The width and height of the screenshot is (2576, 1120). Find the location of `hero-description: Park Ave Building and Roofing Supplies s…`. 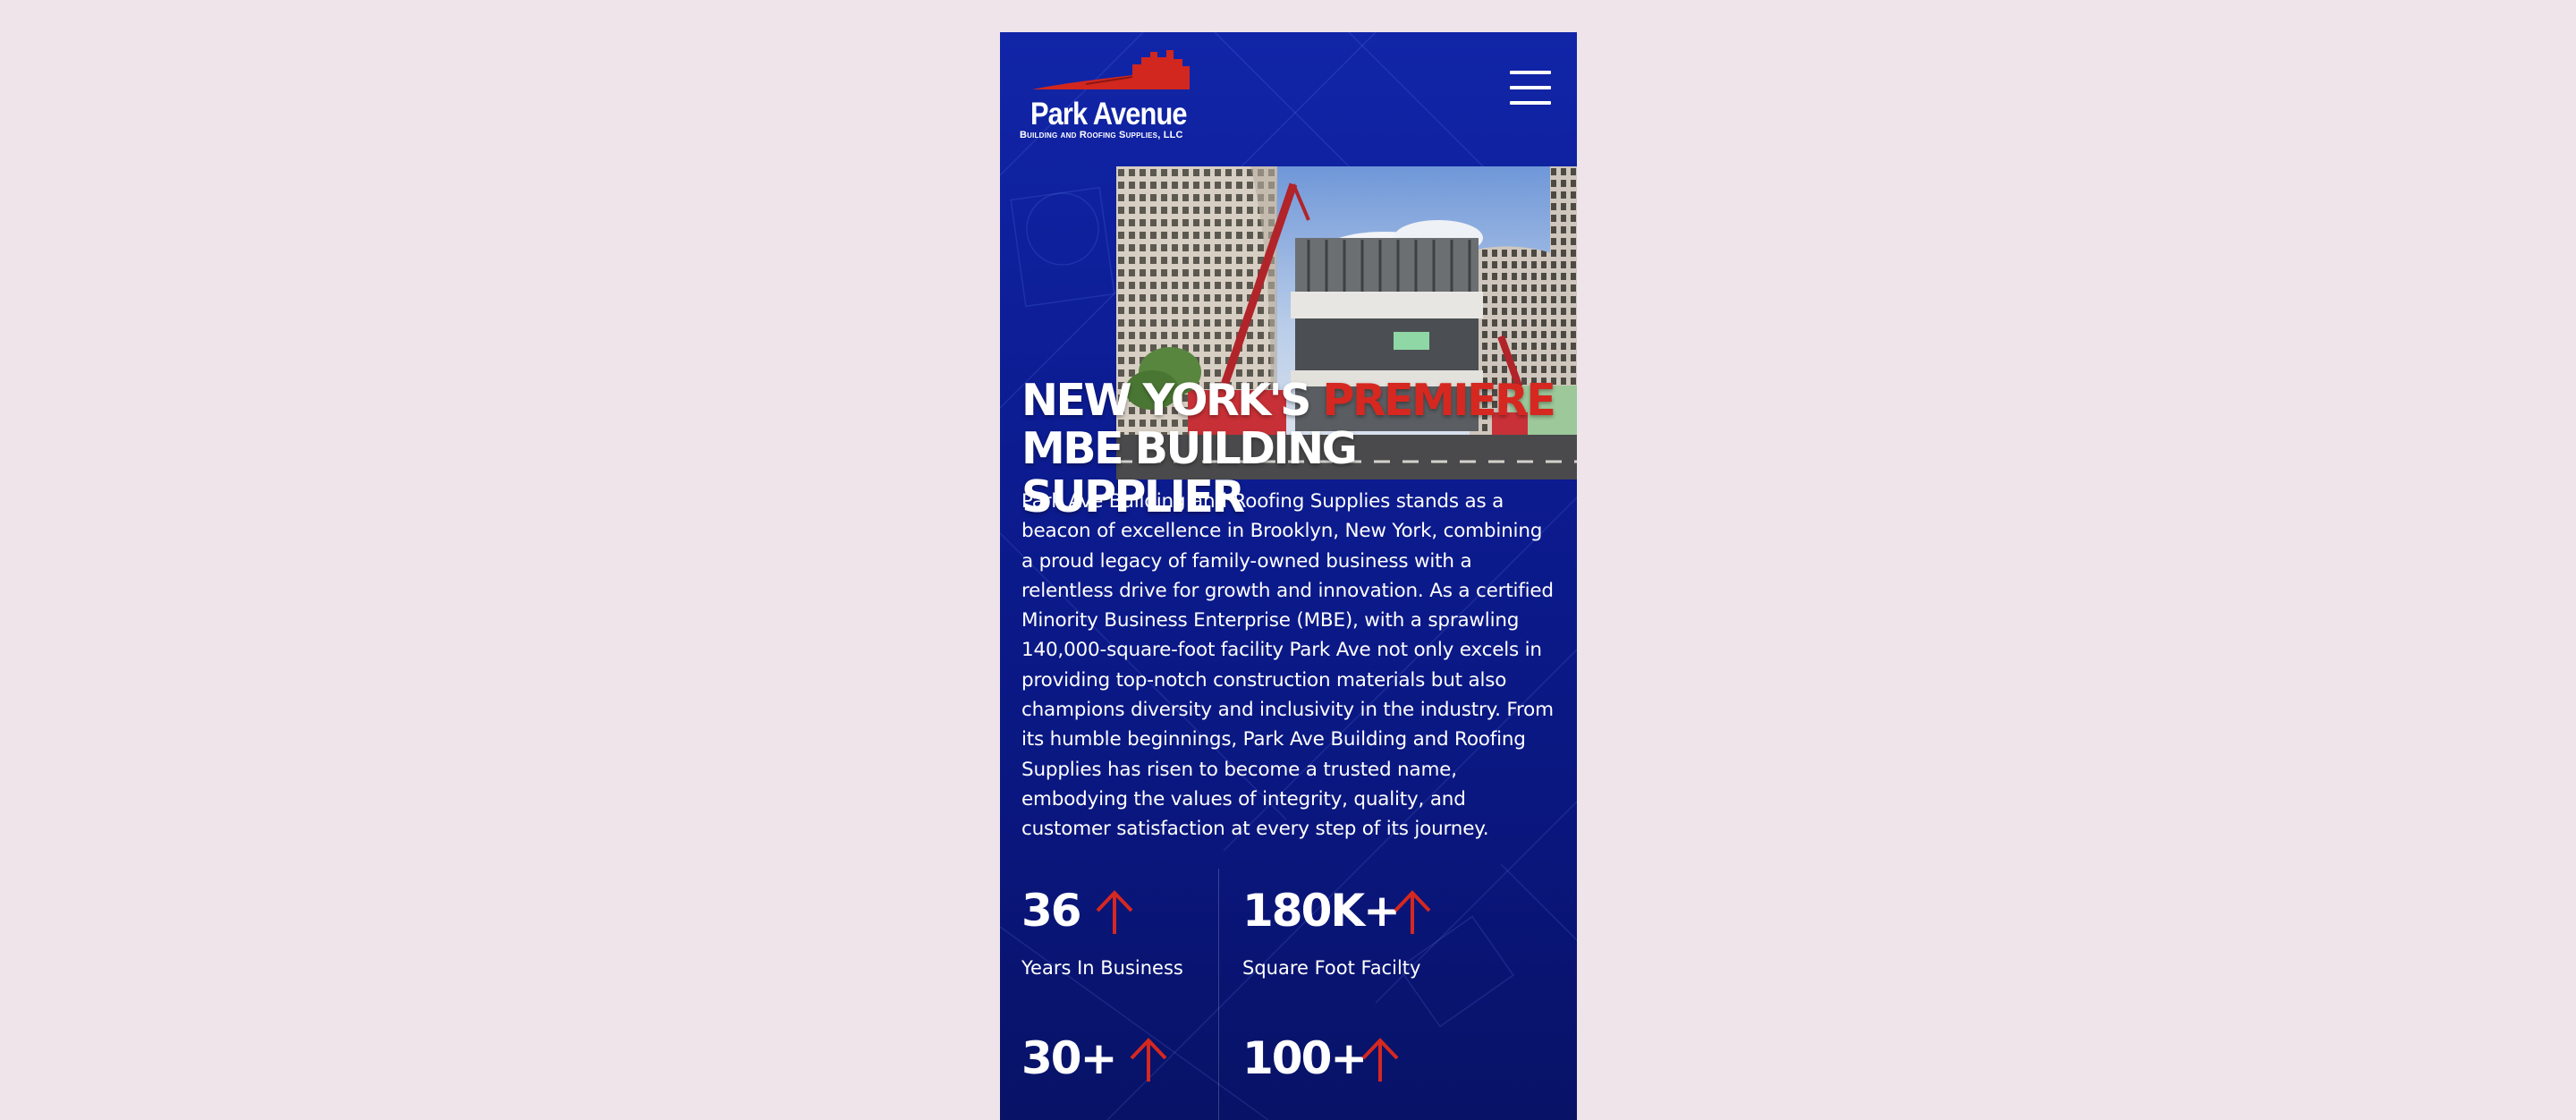

hero-description: Park Ave Building and Roofing Supplies s… is located at coordinates (1287, 665).